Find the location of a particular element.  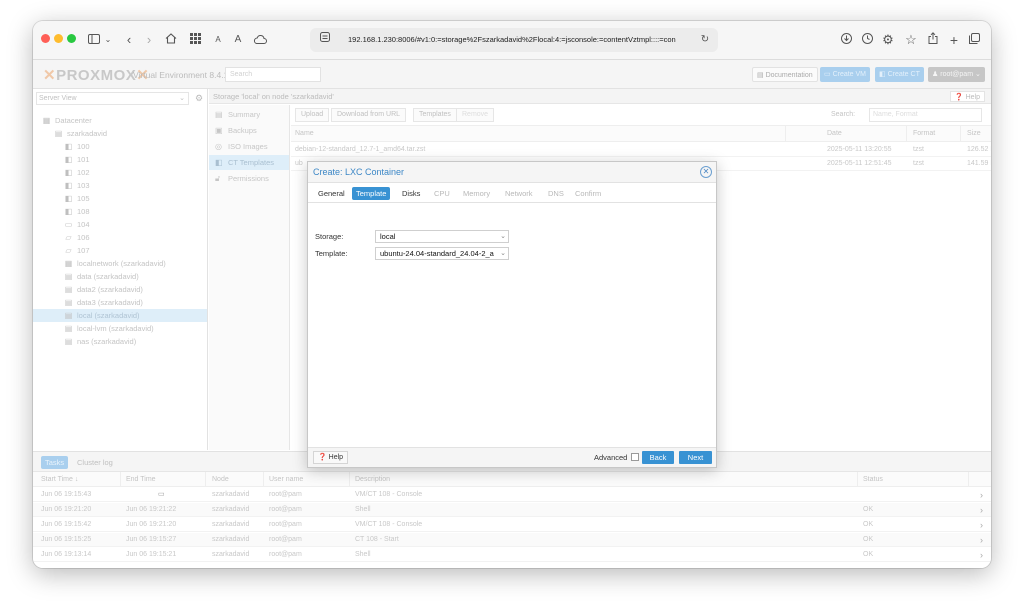

advanced-checkbox is located at coordinates (635, 457).